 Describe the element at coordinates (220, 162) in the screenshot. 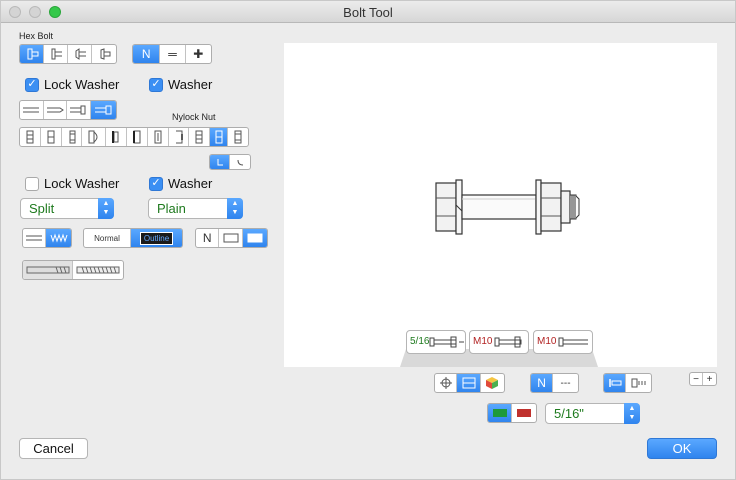

I see `corner-style-square` at that location.